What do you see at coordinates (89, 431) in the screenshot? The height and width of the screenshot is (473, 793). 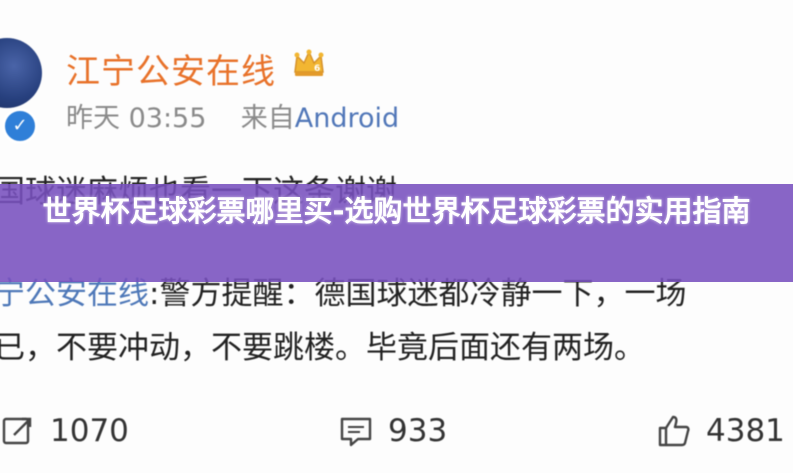 I see `repost-count: 1070` at bounding box center [89, 431].